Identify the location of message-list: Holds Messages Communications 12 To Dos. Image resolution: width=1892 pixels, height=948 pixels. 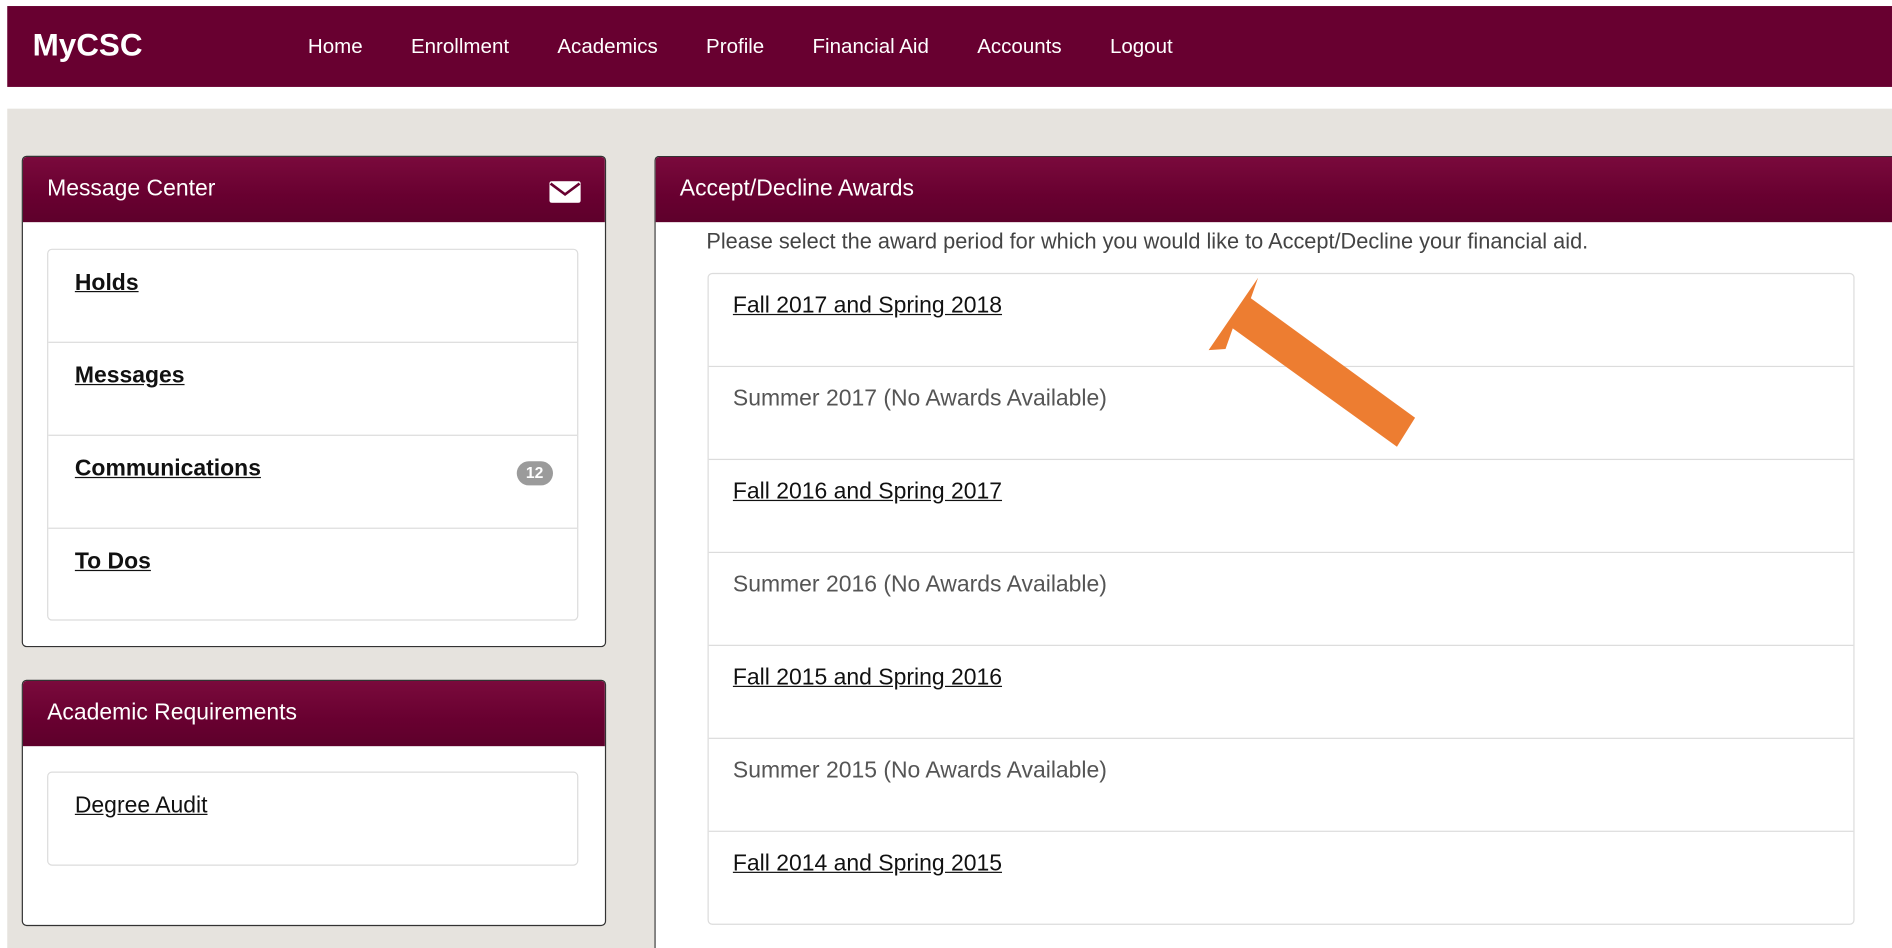
(313, 435).